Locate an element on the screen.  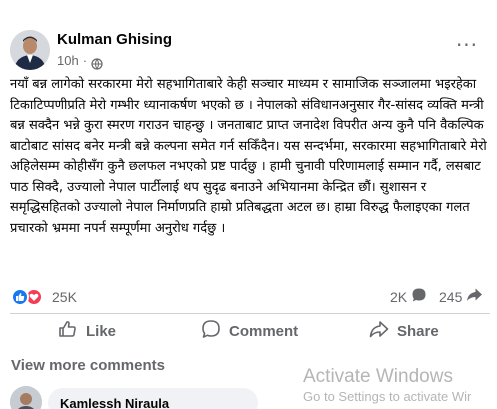
author-name: Kulman Ghising is located at coordinates (114, 39).